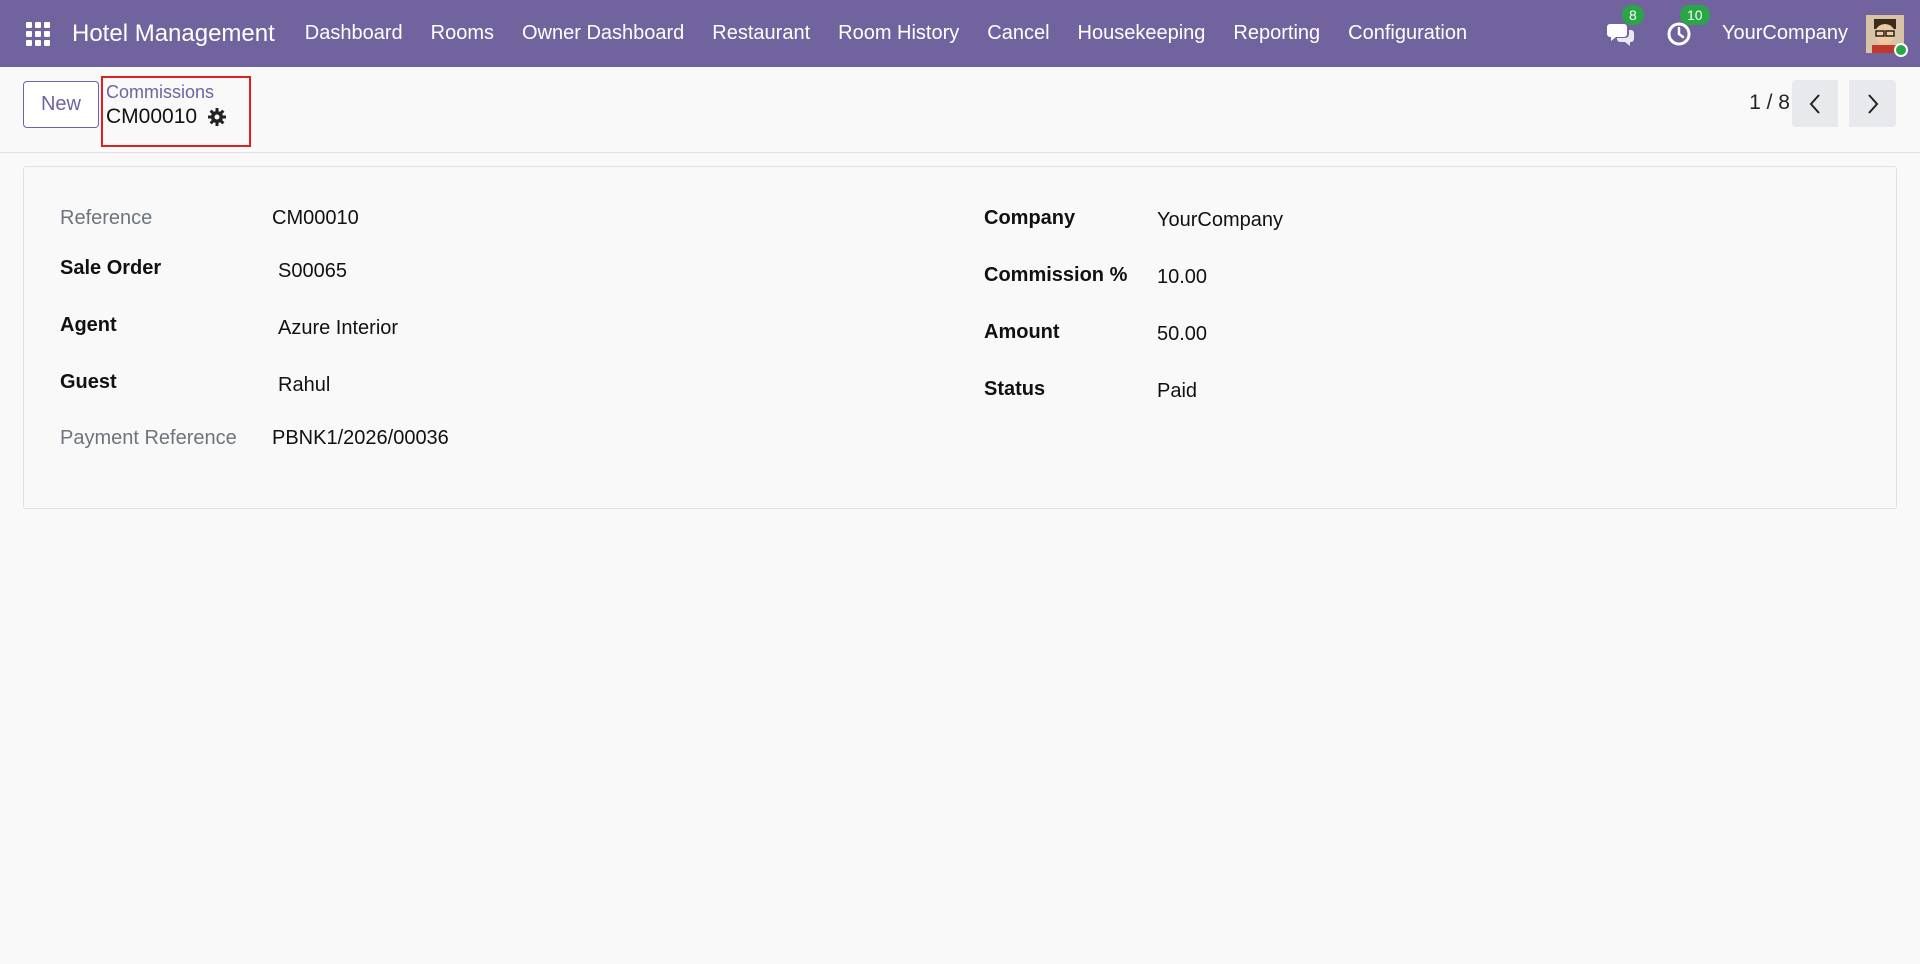  I want to click on payment-reference-label: Payment Reference, so click(148, 438).